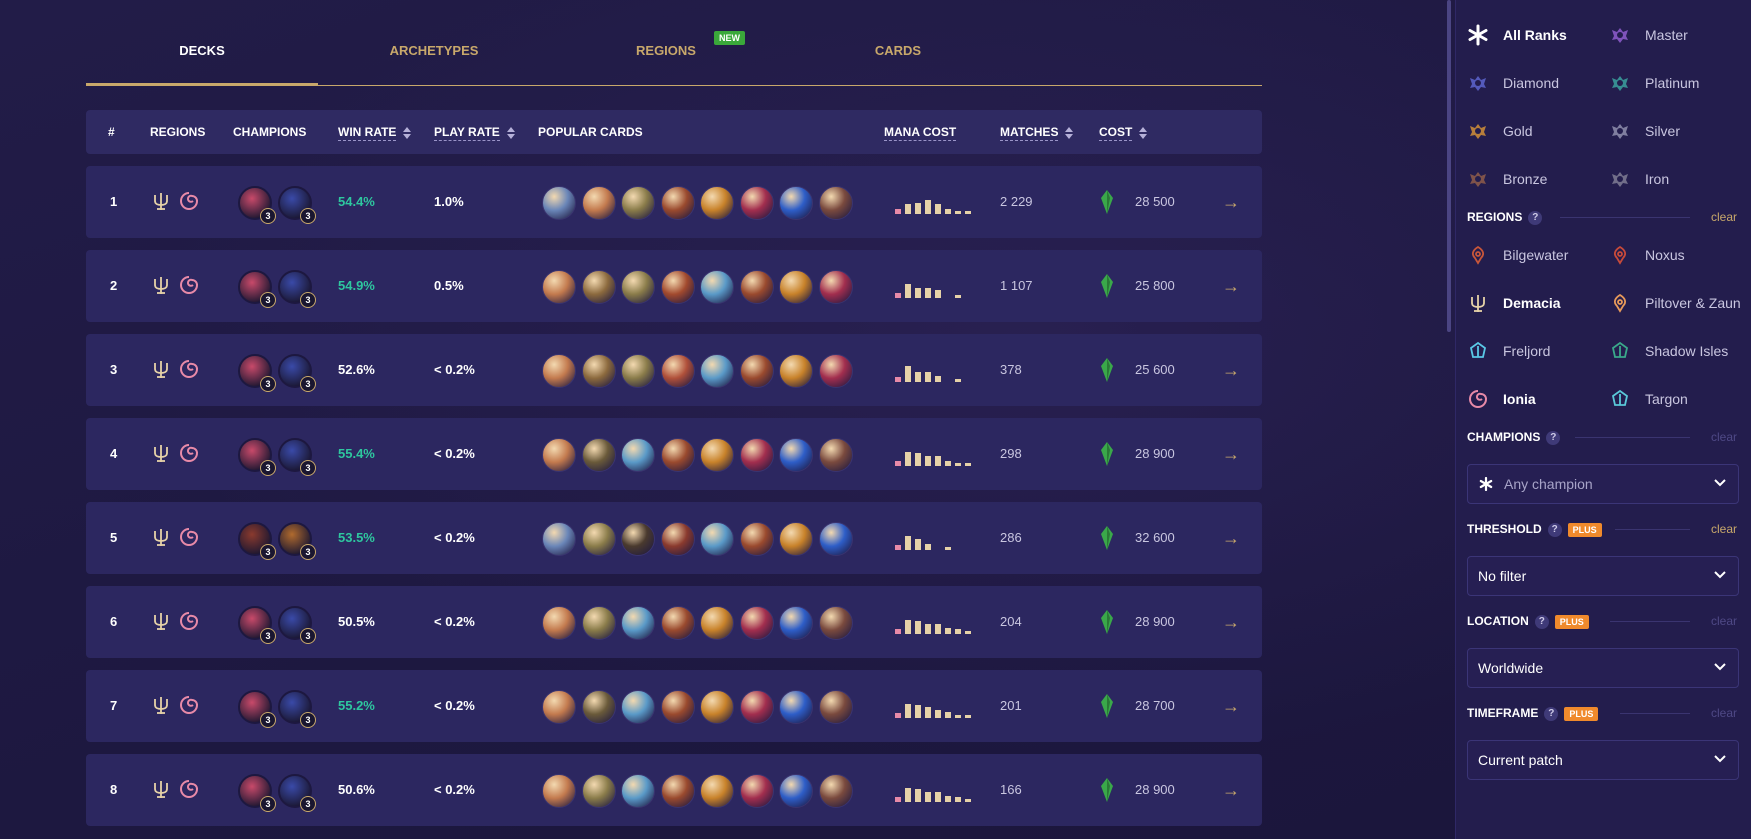 The width and height of the screenshot is (1751, 839). I want to click on threshold-clear-link: clear, so click(1724, 529).